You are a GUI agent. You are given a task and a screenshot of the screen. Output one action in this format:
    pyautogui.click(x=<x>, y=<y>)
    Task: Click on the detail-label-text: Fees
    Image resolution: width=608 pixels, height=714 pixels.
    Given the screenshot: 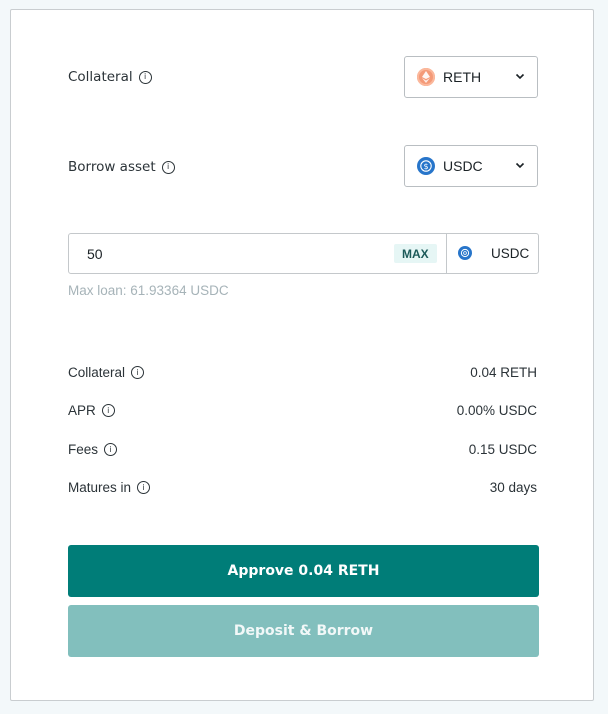 What is the action you would take?
    pyautogui.click(x=83, y=449)
    